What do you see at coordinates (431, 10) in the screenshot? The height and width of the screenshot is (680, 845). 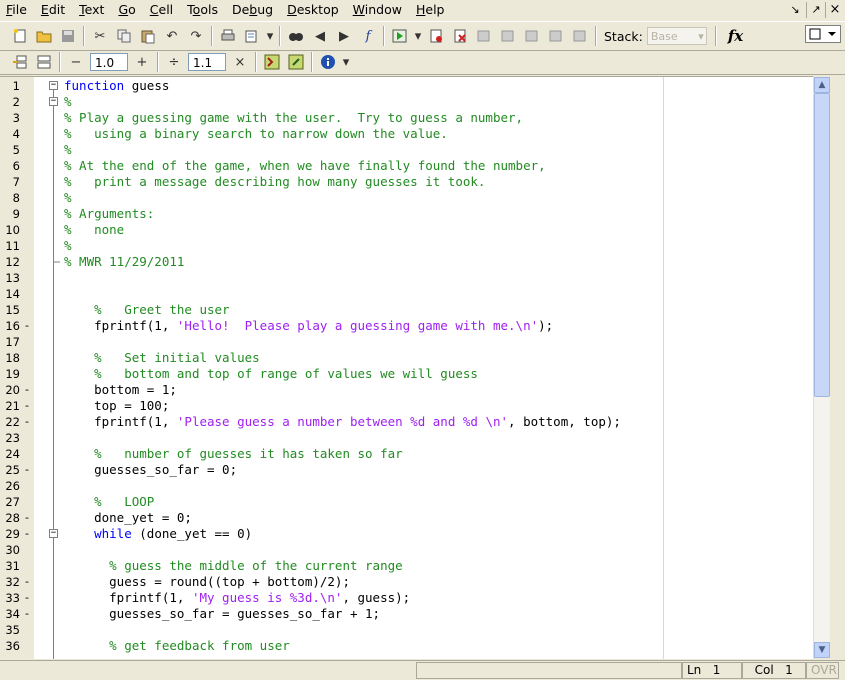 I see `menu-help: Help` at bounding box center [431, 10].